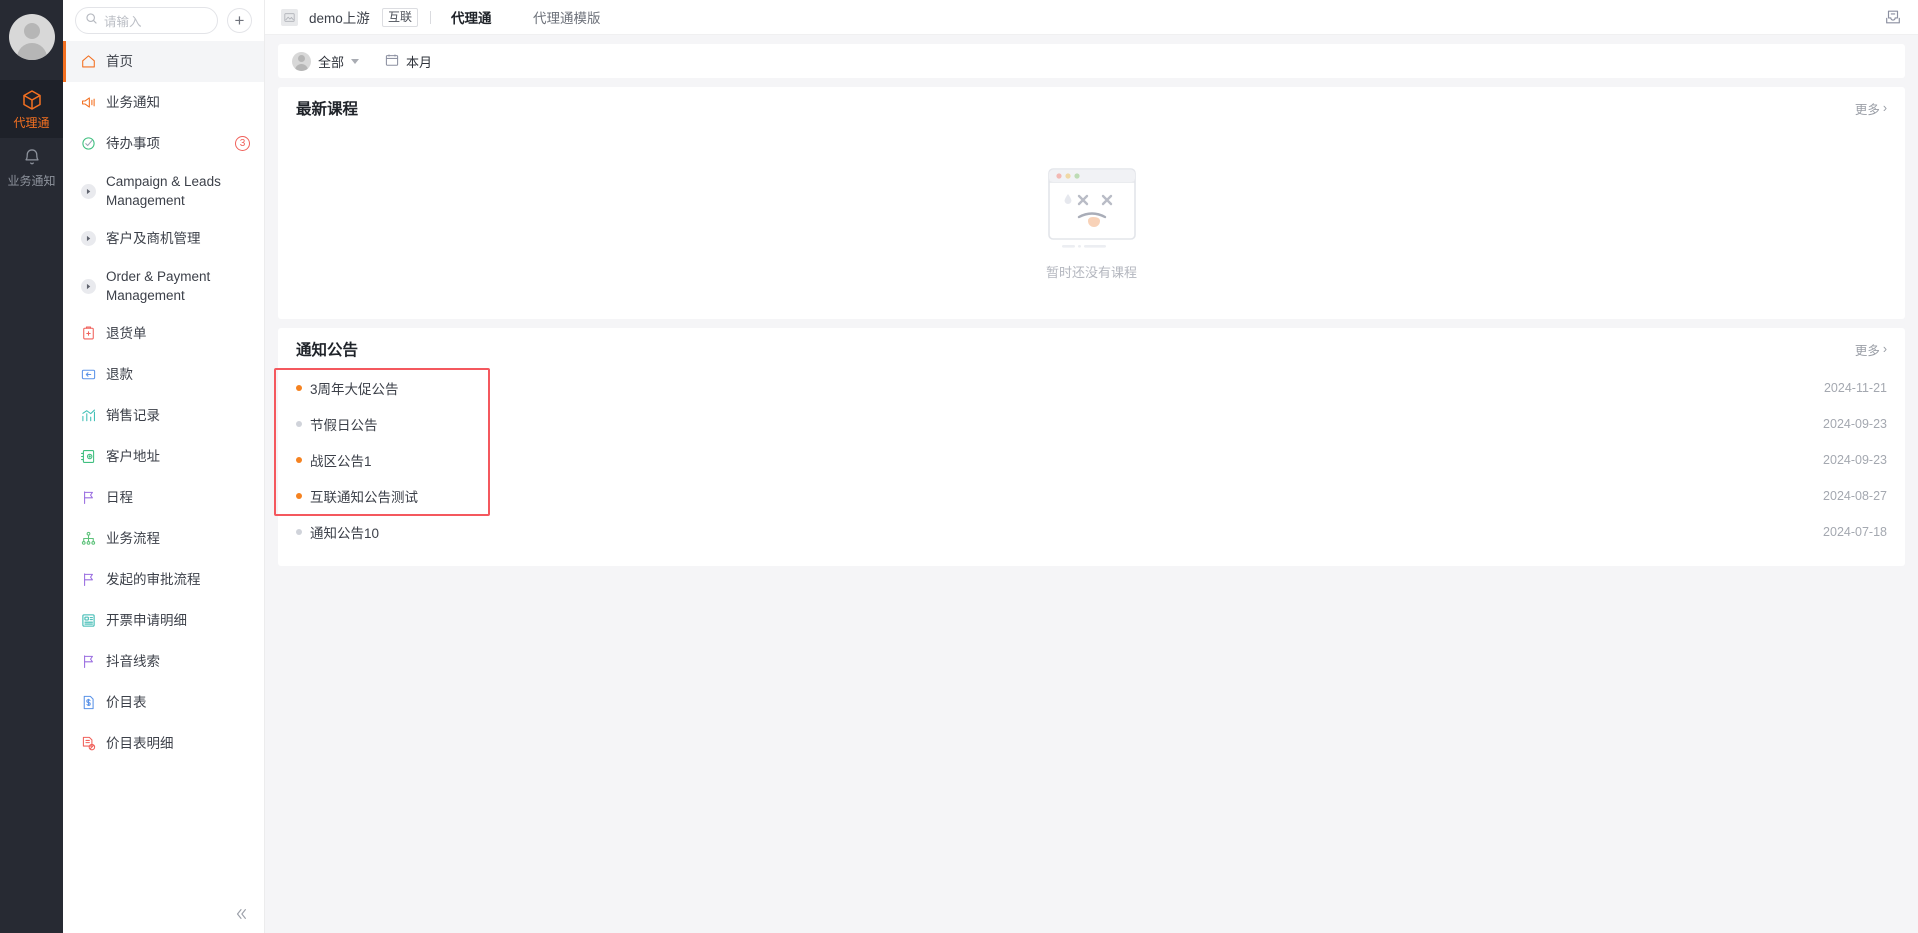 The image size is (1918, 933). What do you see at coordinates (1893, 19) in the screenshot?
I see `inbox-icon` at bounding box center [1893, 19].